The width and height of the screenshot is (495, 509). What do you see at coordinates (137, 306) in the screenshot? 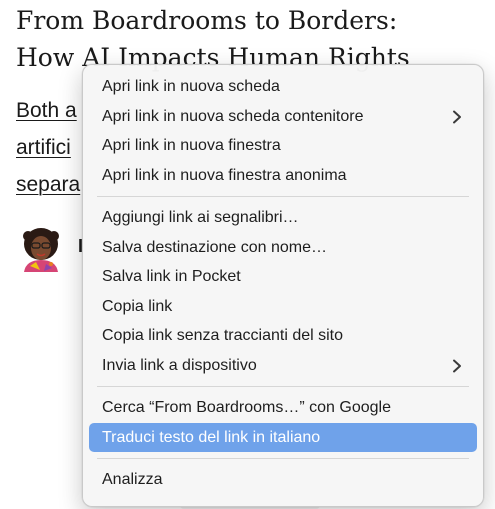
I see `menu-item-label: Copia link` at bounding box center [137, 306].